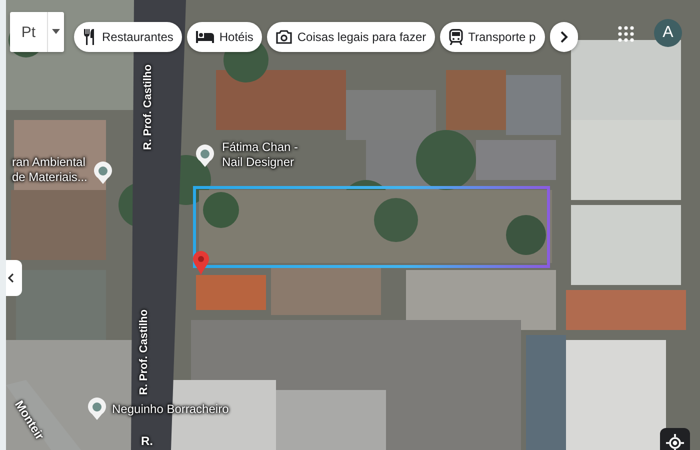 The height and width of the screenshot is (450, 700). What do you see at coordinates (351, 37) in the screenshot?
I see `category-chip: Coisas legais para fazer` at bounding box center [351, 37].